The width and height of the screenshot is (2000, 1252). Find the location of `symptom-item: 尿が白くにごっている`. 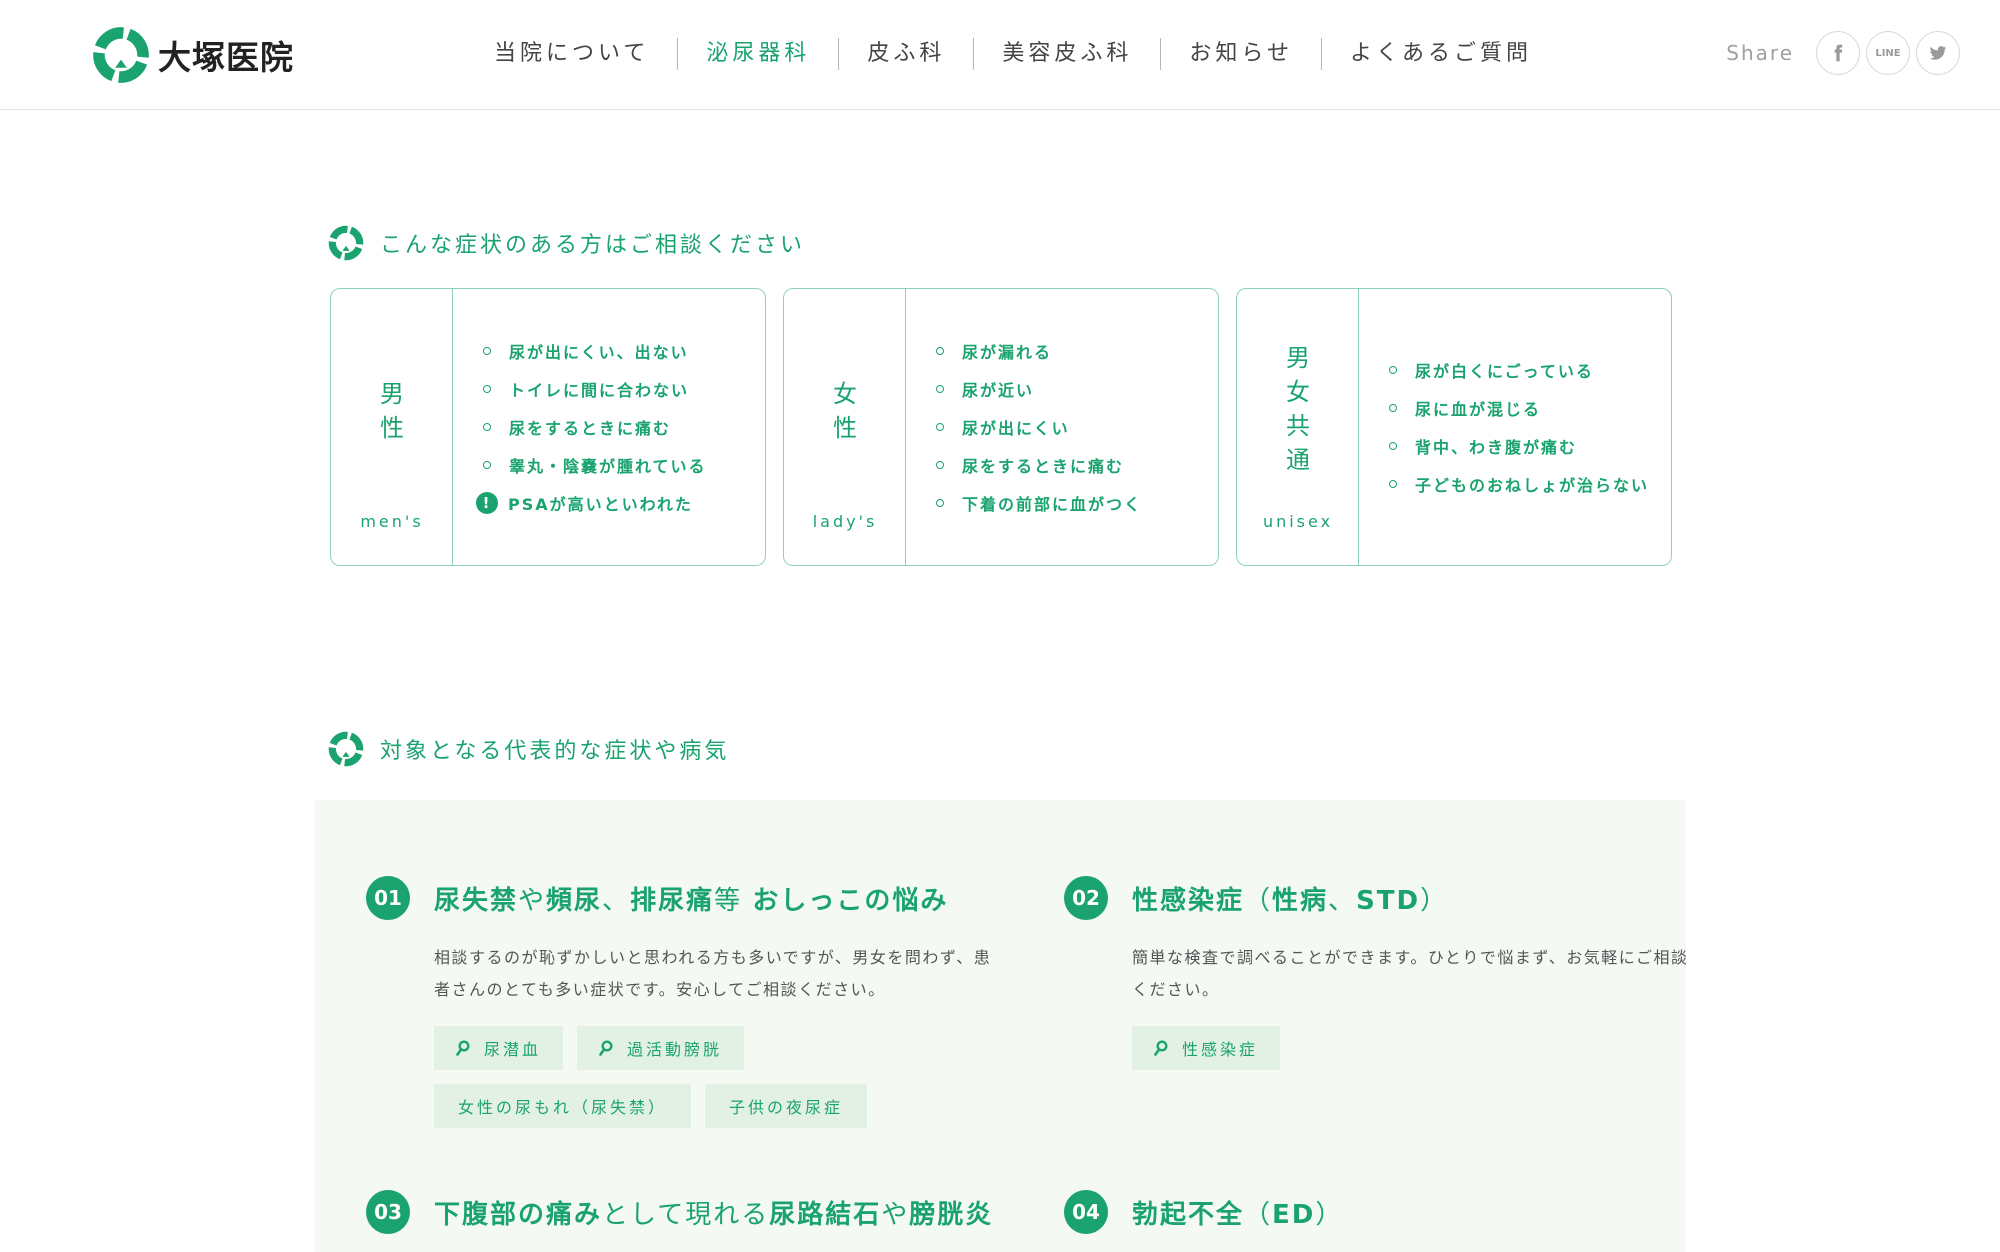

symptom-item: 尿が白くにごっている is located at coordinates (1528, 370).